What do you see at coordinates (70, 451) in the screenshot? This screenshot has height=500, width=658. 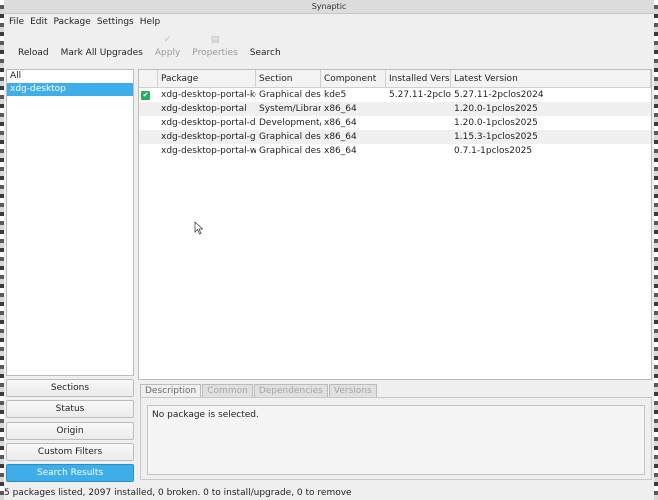 I see `custom-filters-button: Custom Filters` at bounding box center [70, 451].